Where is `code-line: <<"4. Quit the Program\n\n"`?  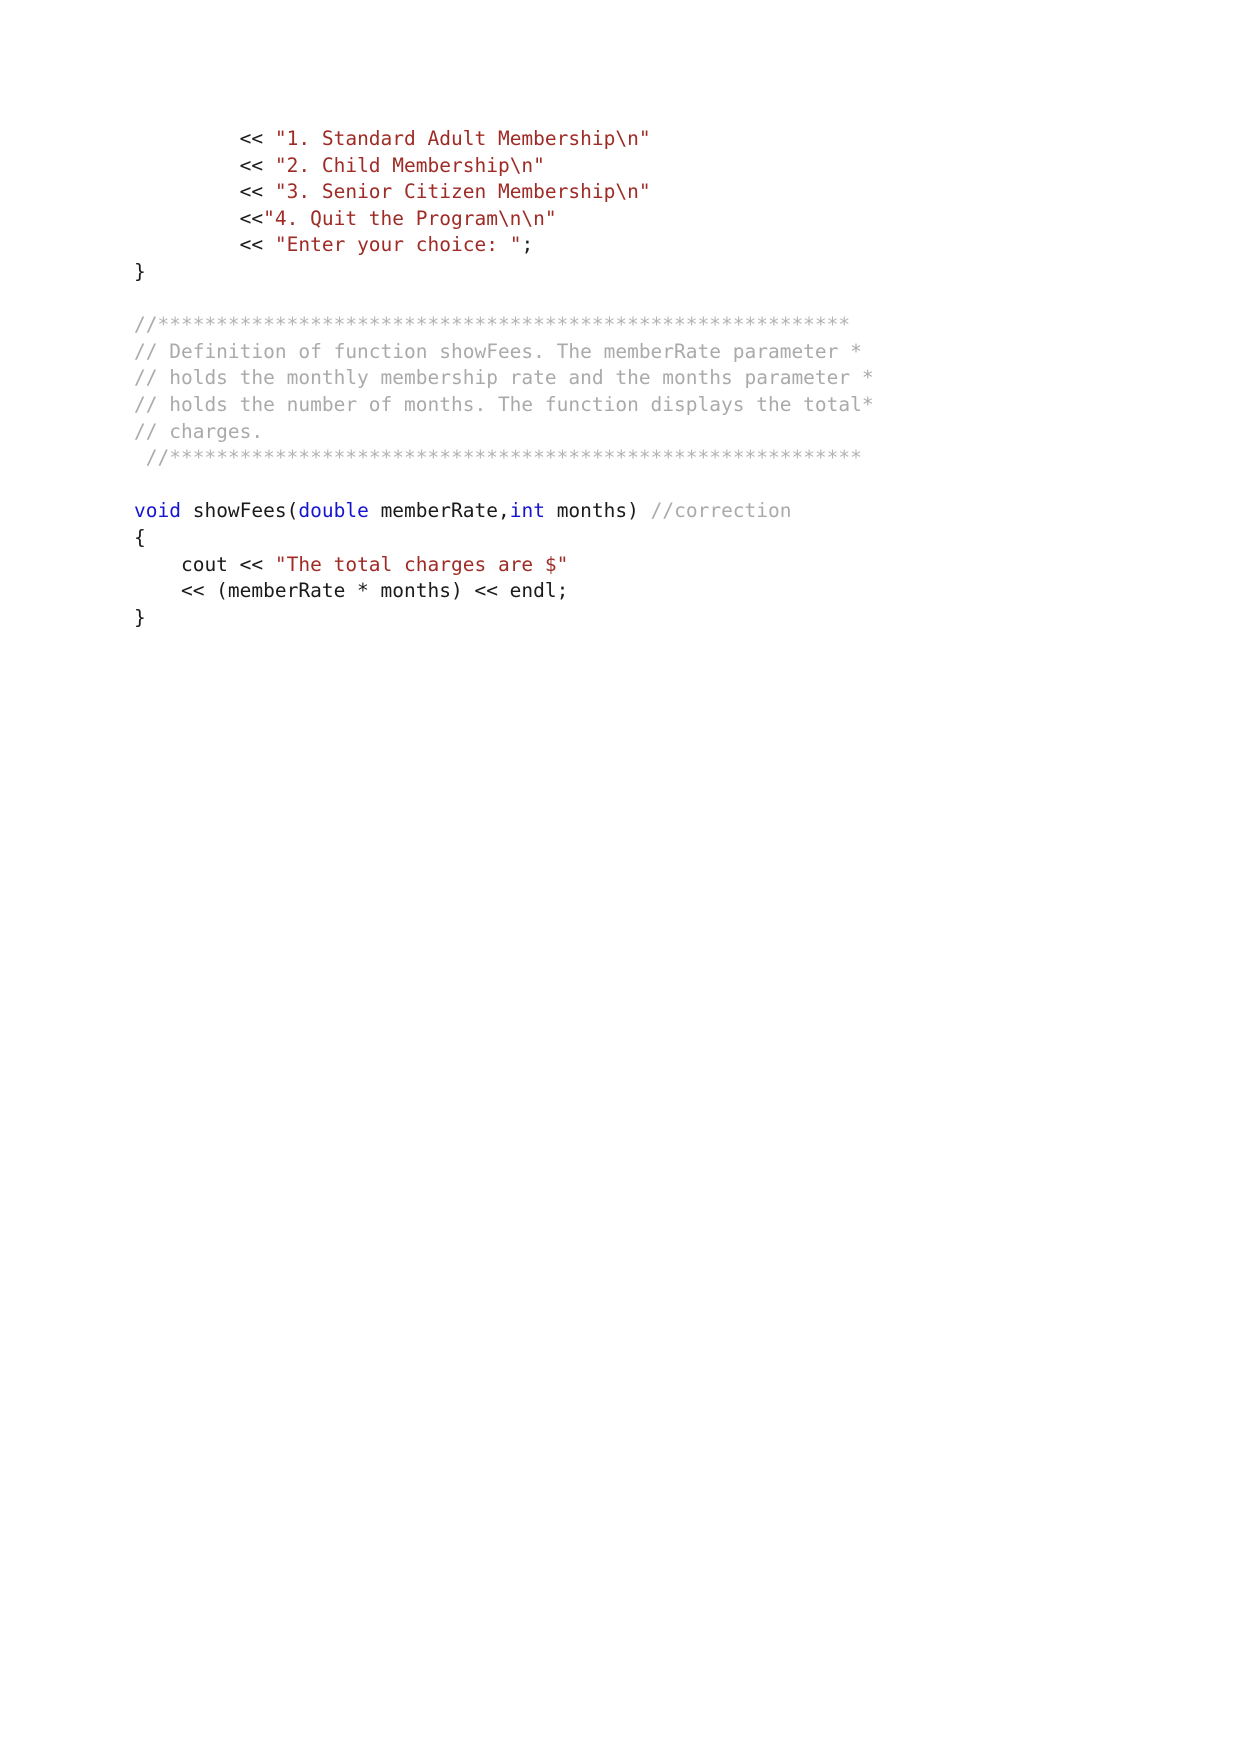 code-line: <<"4. Quit the Program\n\n" is located at coordinates (634, 219).